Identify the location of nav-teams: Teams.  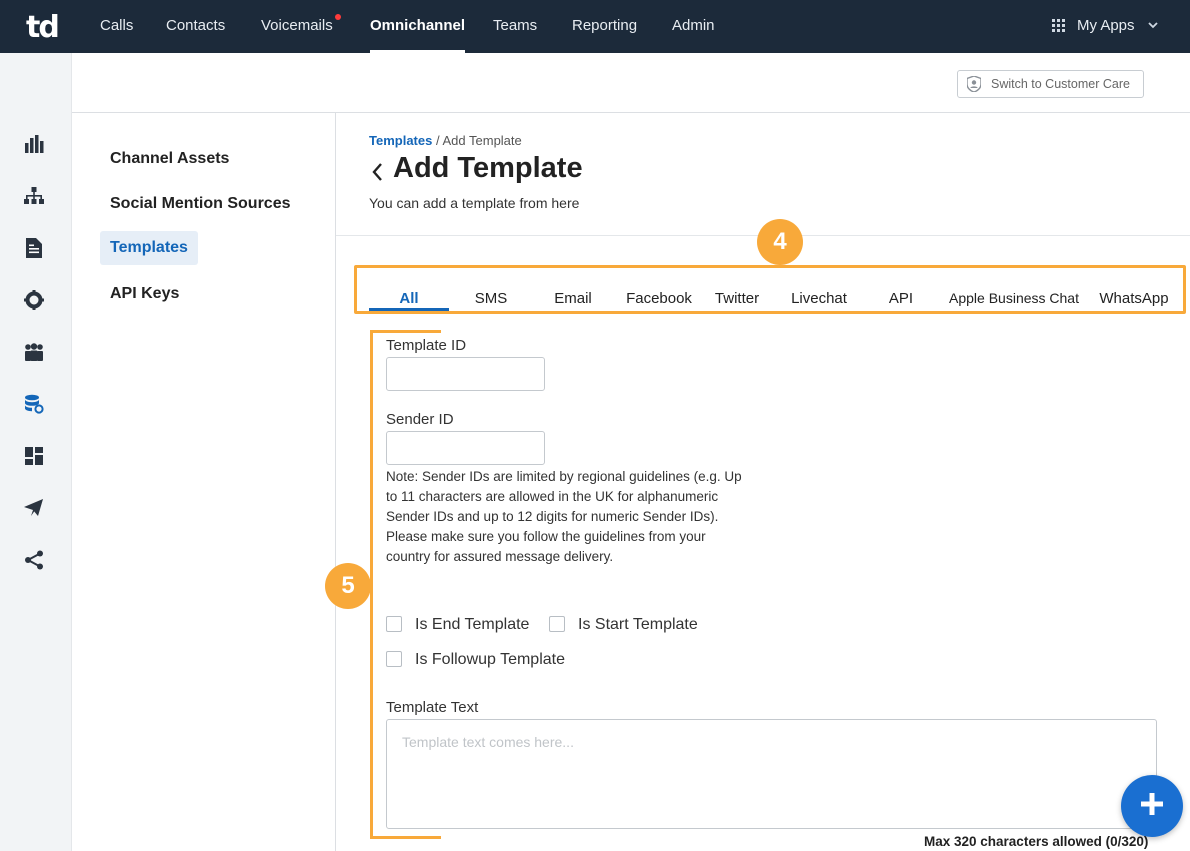
(515, 26).